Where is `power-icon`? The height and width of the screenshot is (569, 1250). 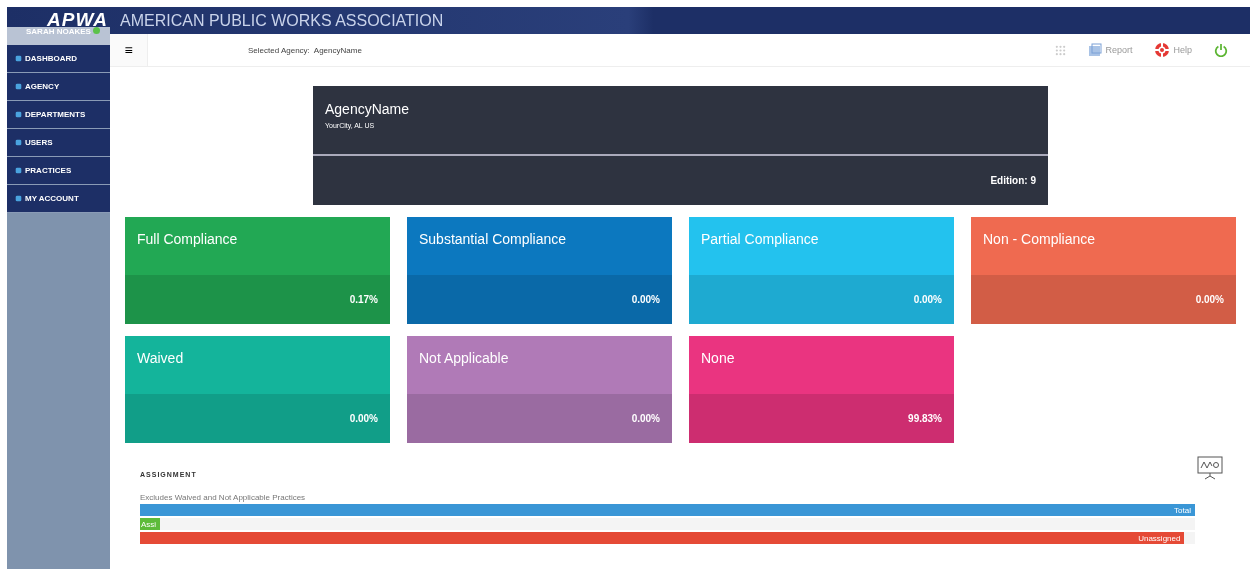 power-icon is located at coordinates (1221, 50).